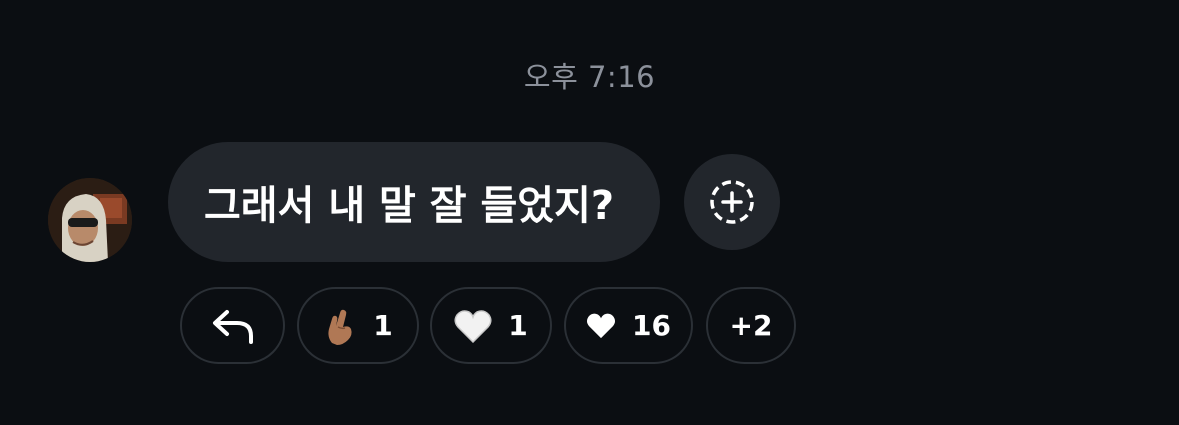 The height and width of the screenshot is (425, 1179). I want to click on add-reaction-button, so click(732, 202).